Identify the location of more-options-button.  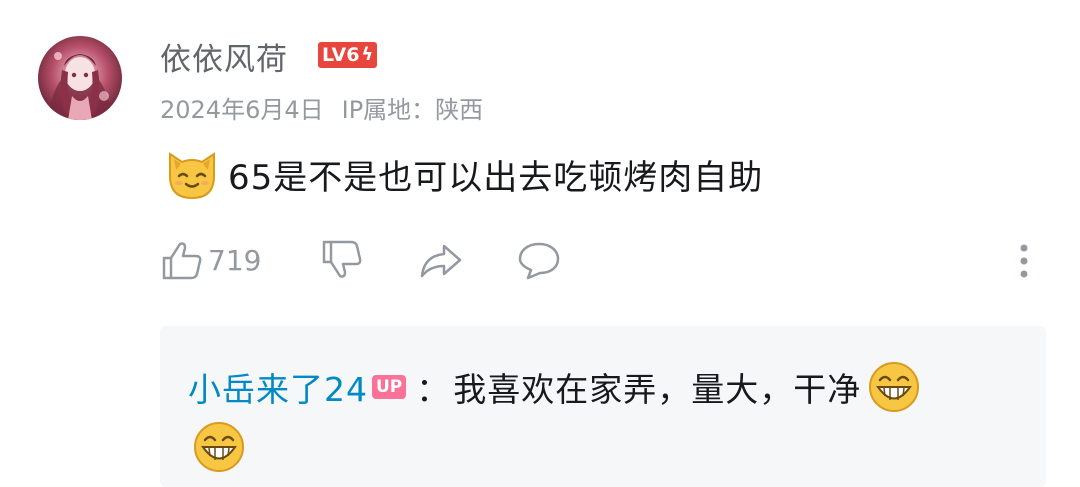
(1024, 263).